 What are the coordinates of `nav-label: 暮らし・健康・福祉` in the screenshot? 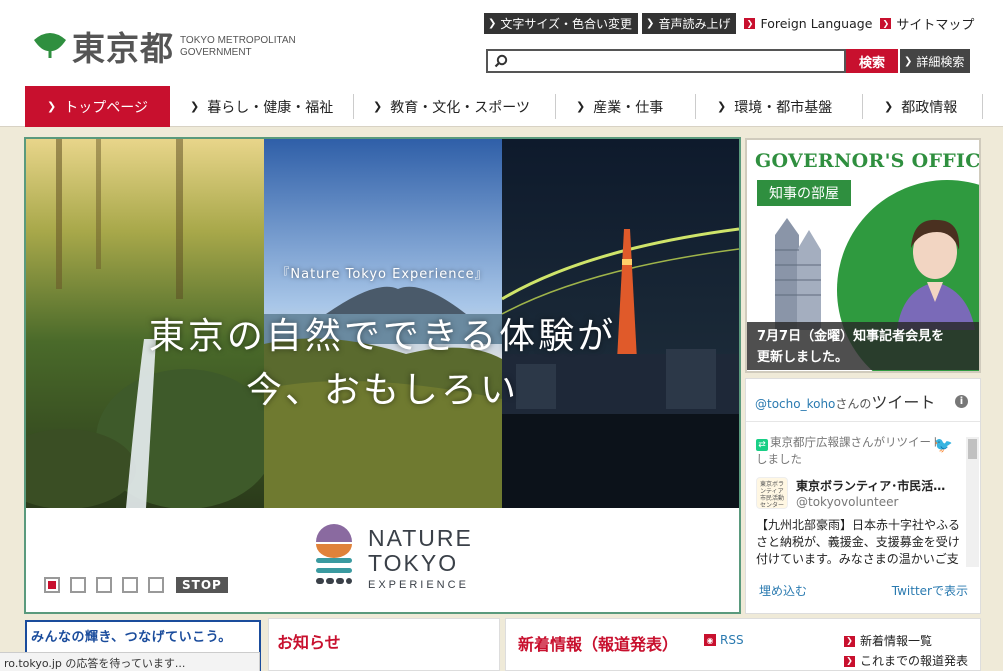 It's located at (270, 107).